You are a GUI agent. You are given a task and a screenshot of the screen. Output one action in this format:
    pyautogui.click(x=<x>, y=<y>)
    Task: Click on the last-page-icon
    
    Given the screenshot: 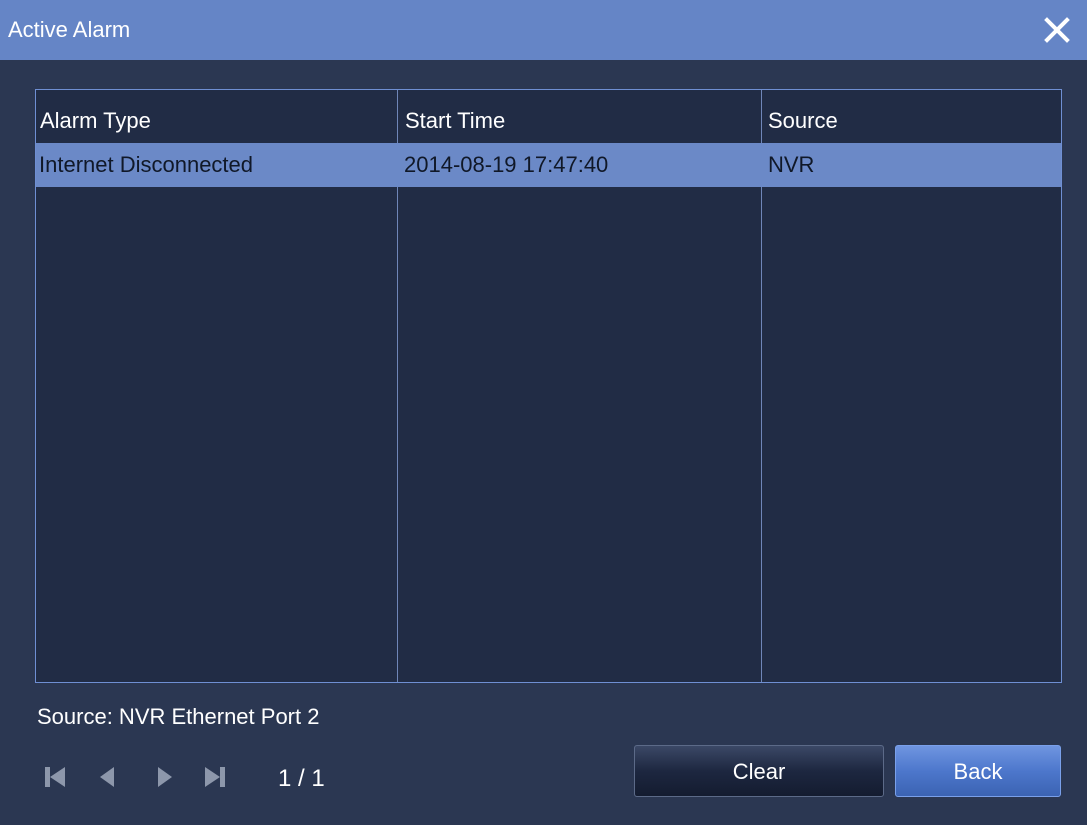 What is the action you would take?
    pyautogui.click(x=215, y=777)
    